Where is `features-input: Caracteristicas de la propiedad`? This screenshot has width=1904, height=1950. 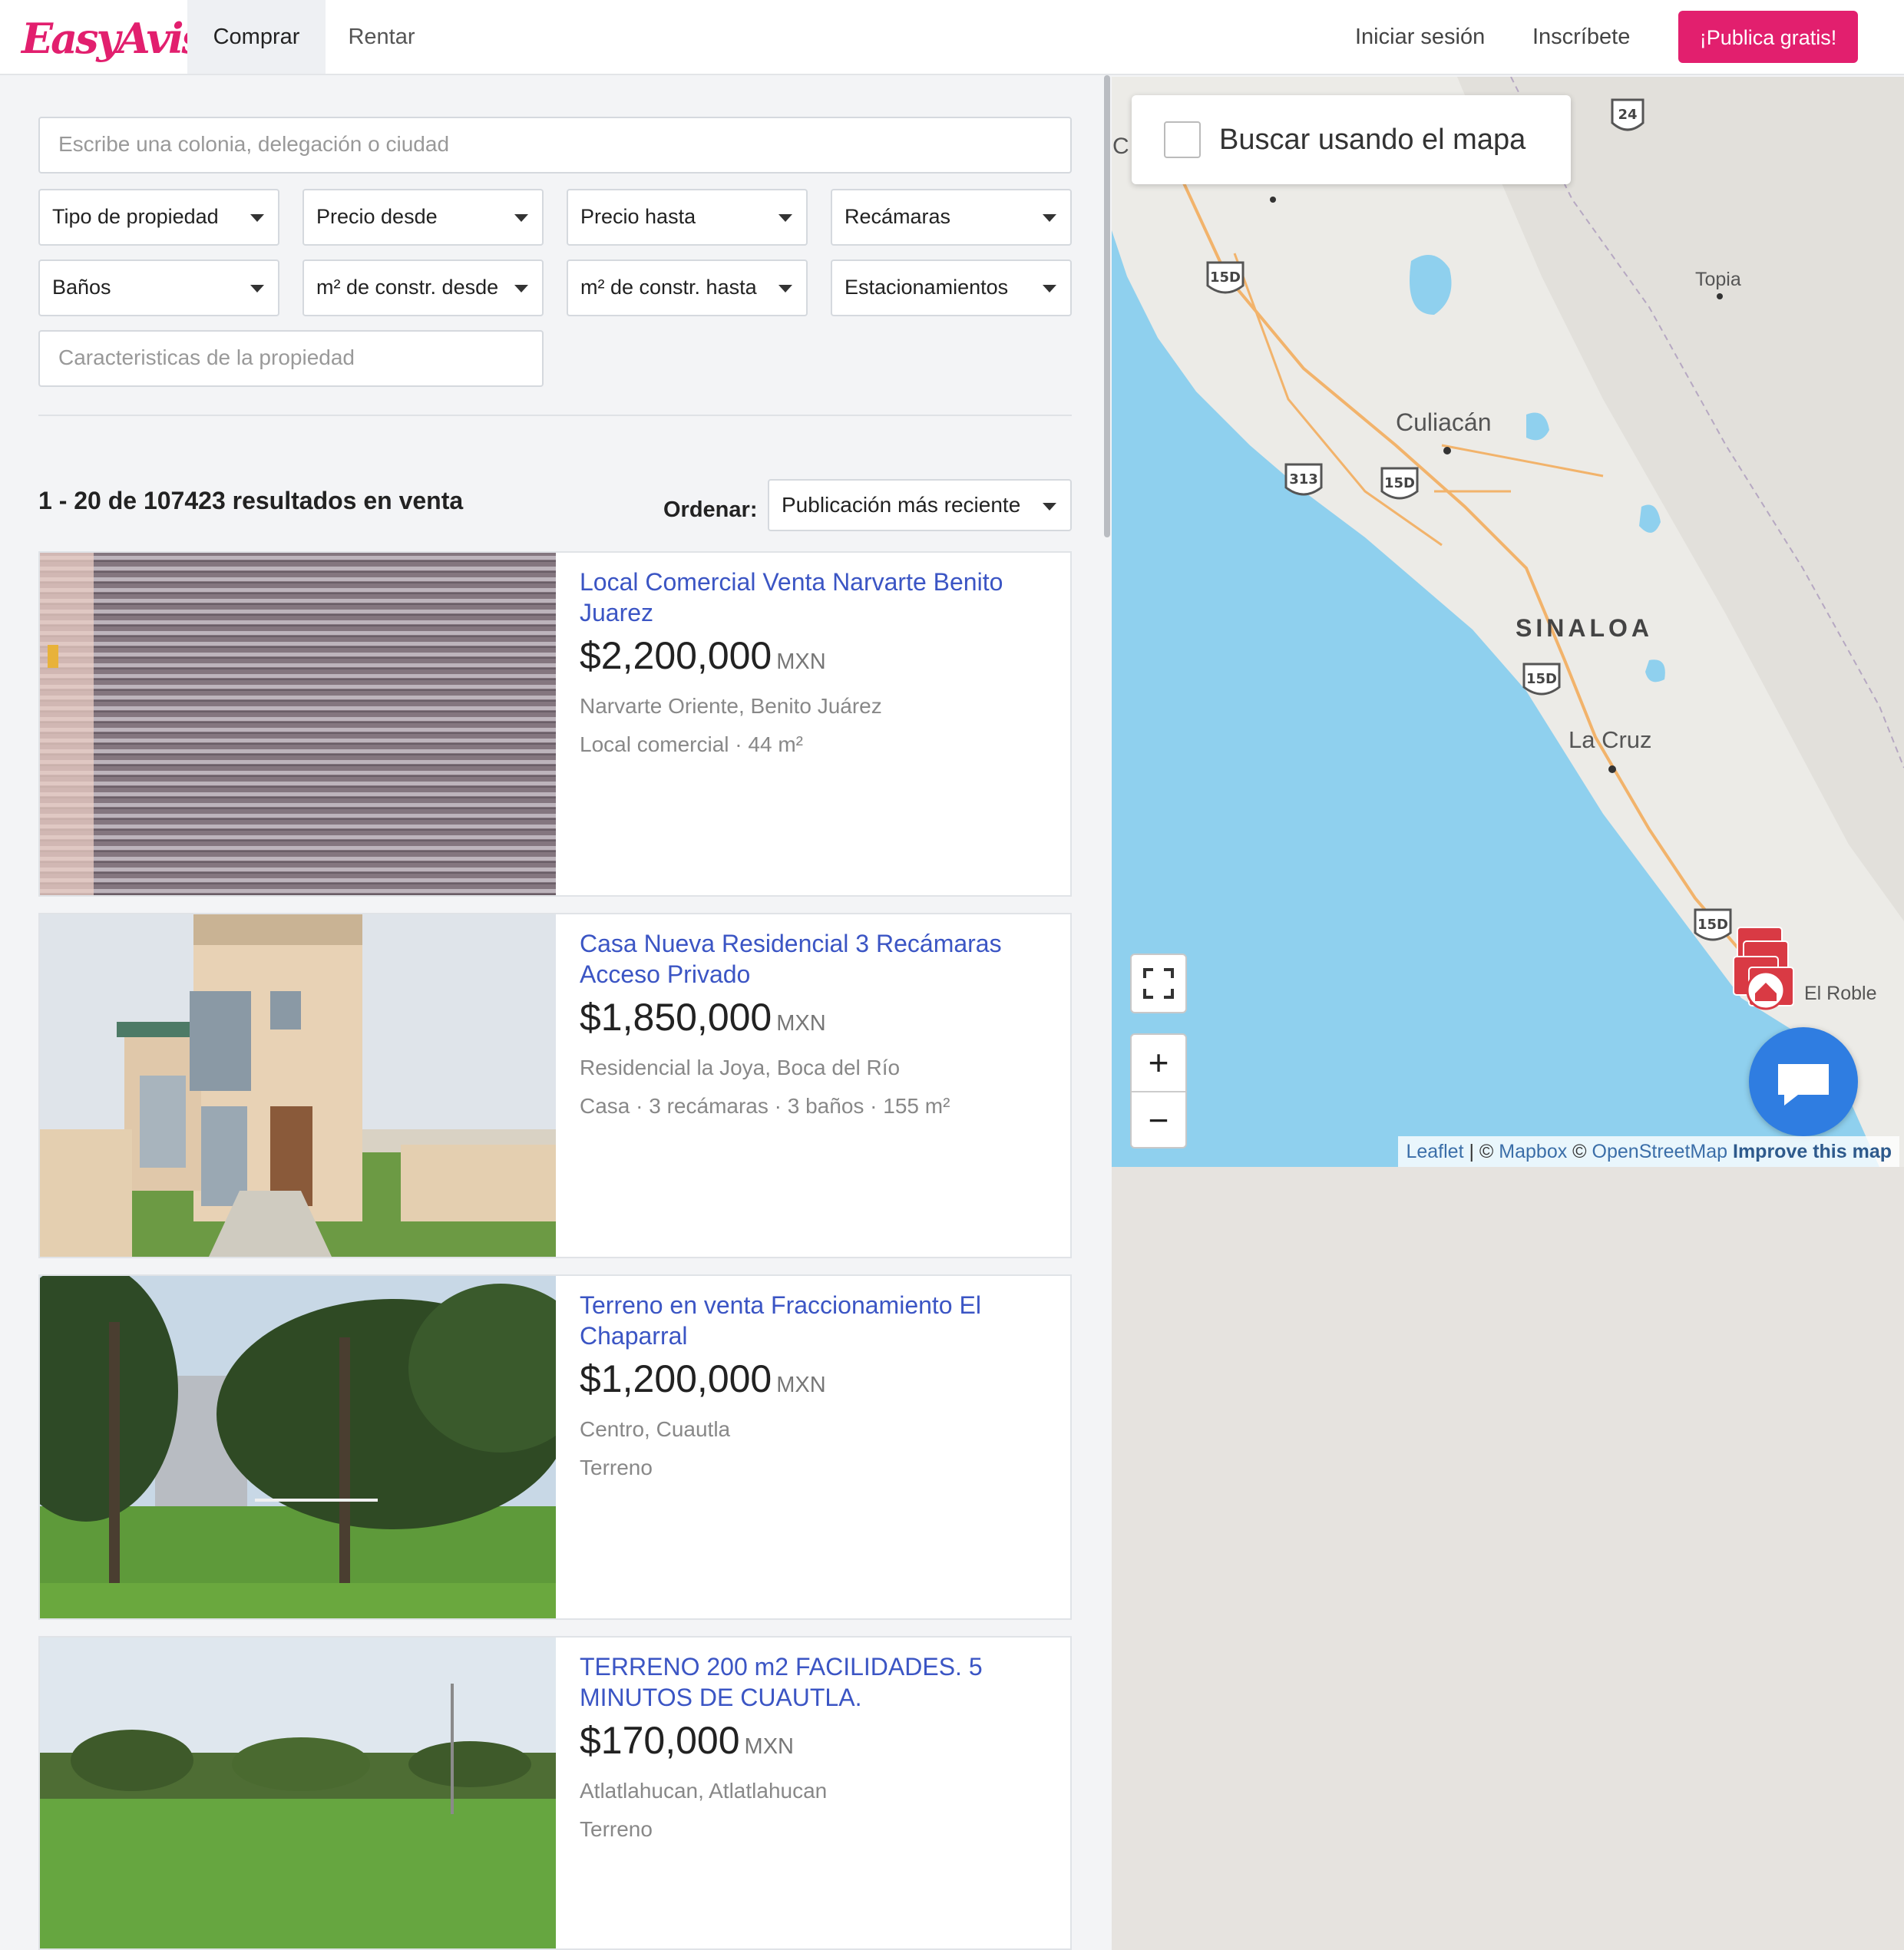
features-input: Caracteristicas de la propiedad is located at coordinates (291, 358).